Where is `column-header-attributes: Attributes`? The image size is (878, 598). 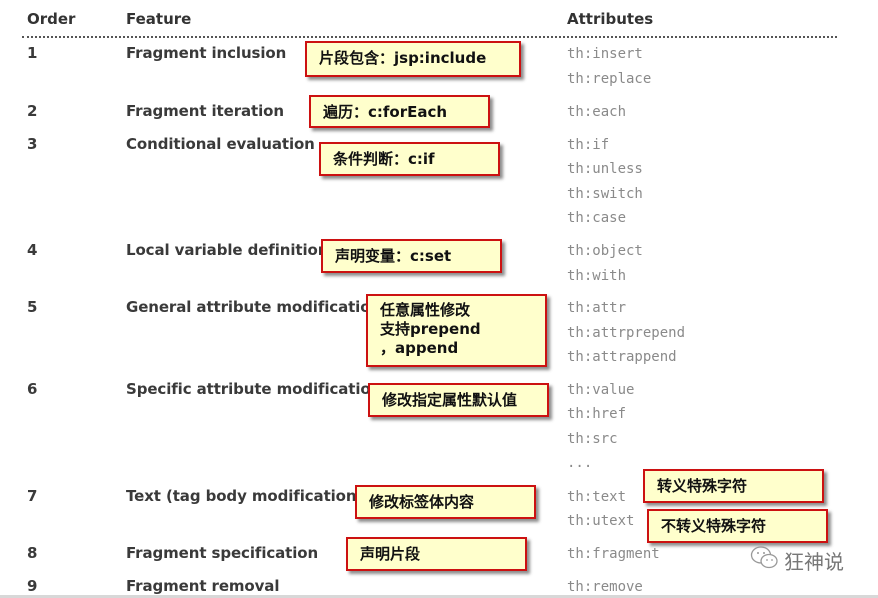 column-header-attributes: Attributes is located at coordinates (610, 19).